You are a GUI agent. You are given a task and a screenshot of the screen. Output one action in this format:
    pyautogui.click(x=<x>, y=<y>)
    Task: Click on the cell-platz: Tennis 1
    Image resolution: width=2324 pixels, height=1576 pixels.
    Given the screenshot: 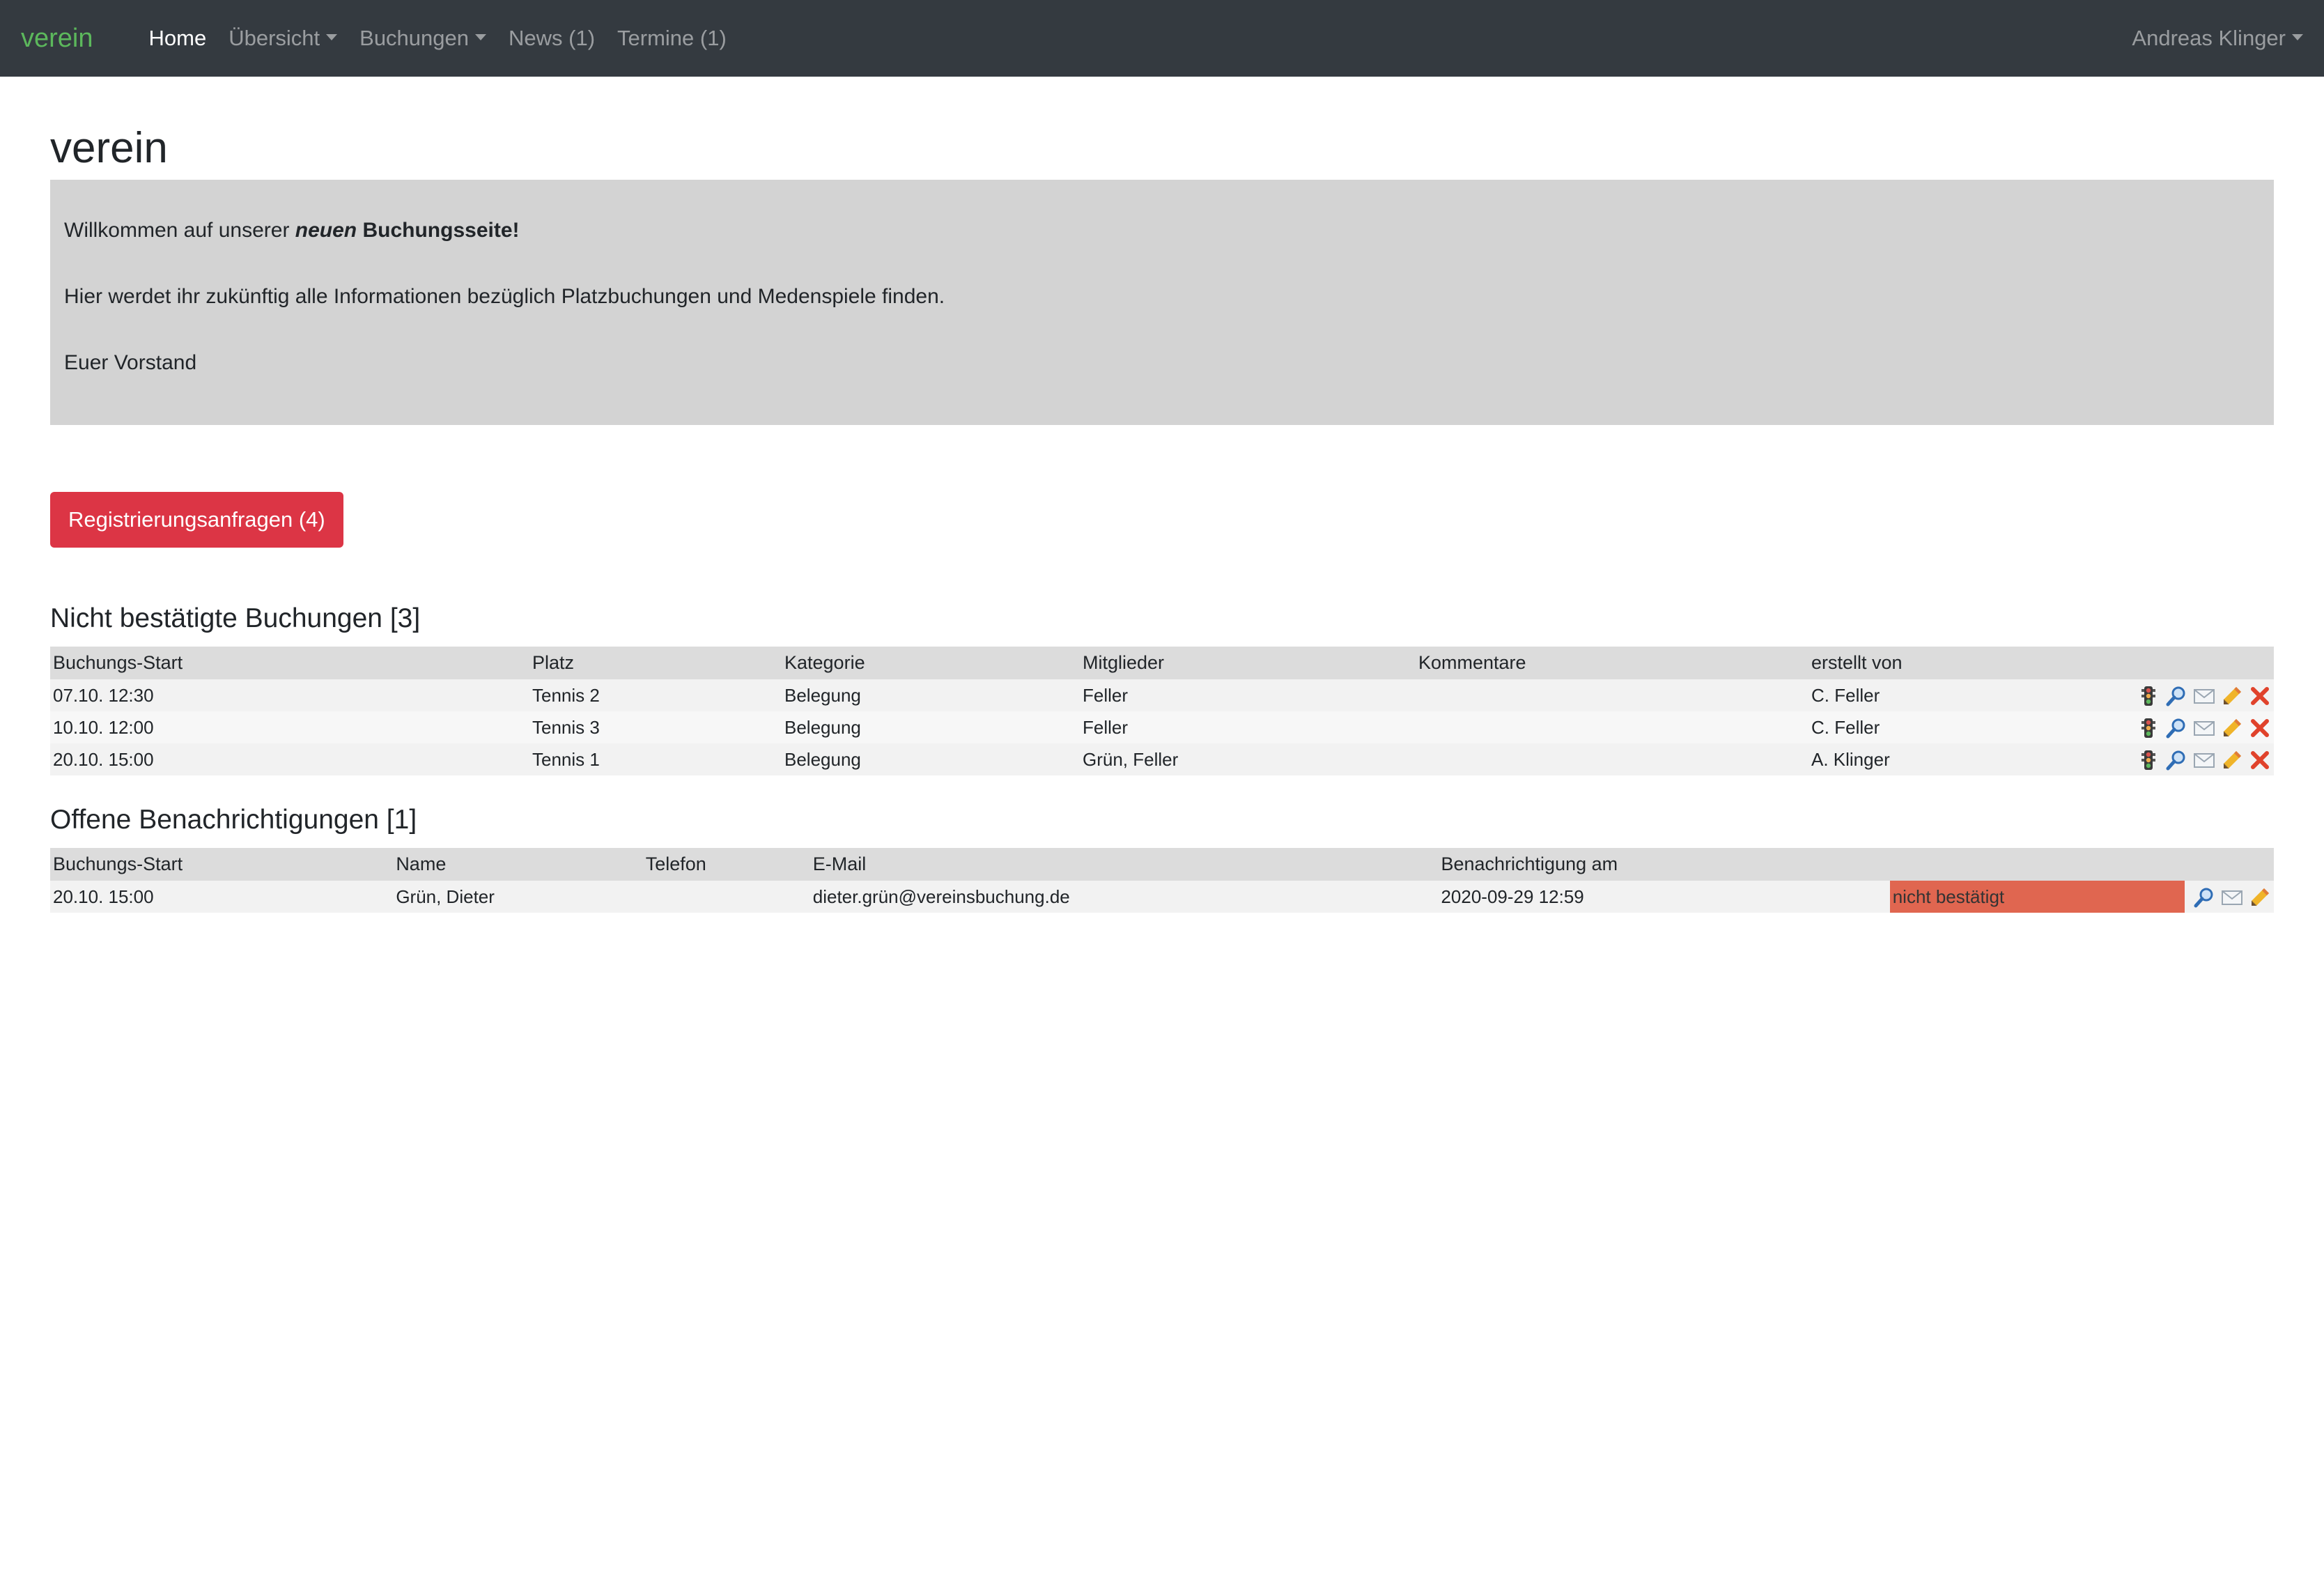 What is the action you would take?
    pyautogui.click(x=655, y=759)
    